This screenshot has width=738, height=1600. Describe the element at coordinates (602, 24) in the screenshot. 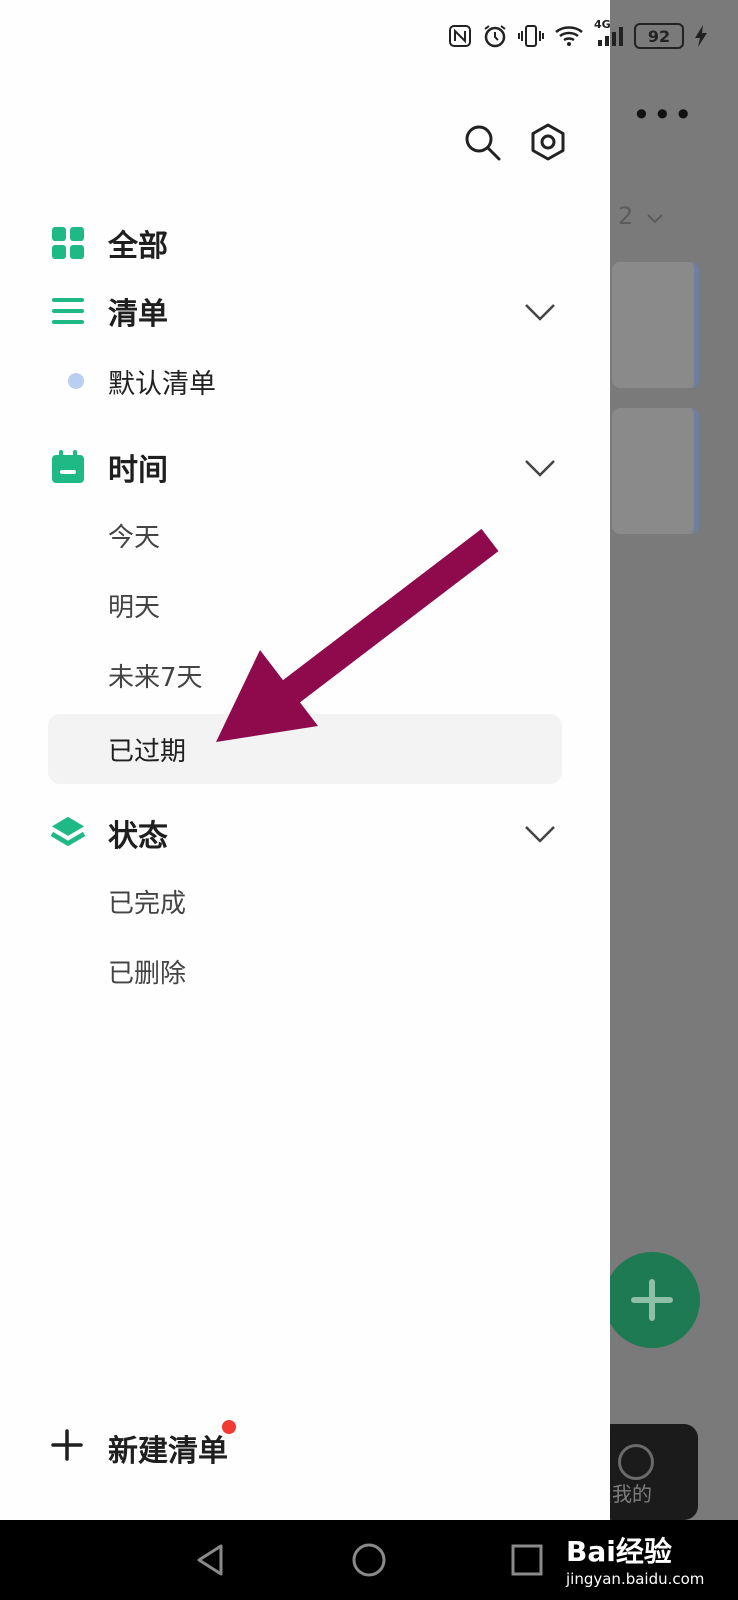

I see `network-type: 4G` at that location.